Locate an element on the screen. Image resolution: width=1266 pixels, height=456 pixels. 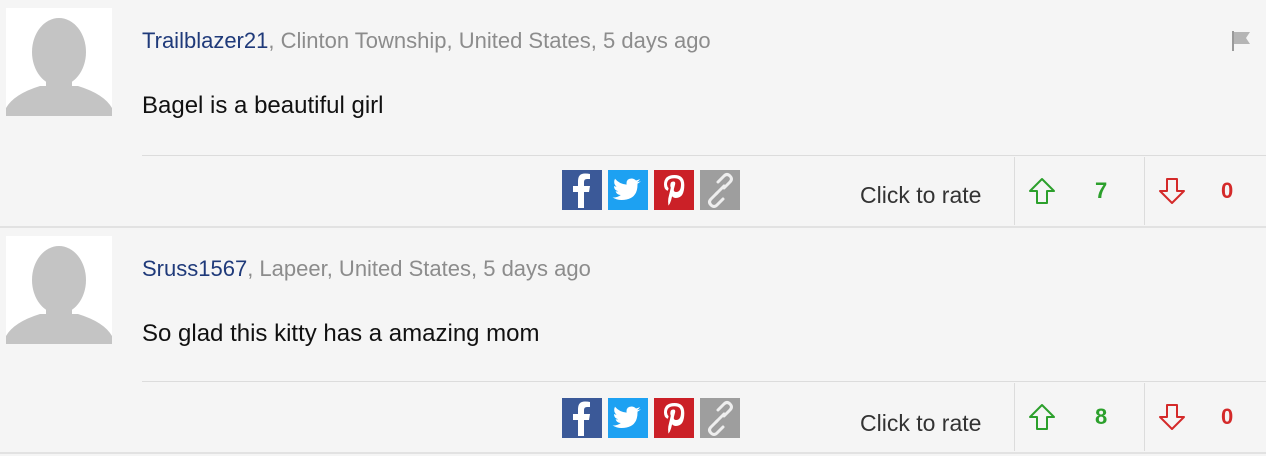
username-link: Trailblazer21 is located at coordinates (205, 40).